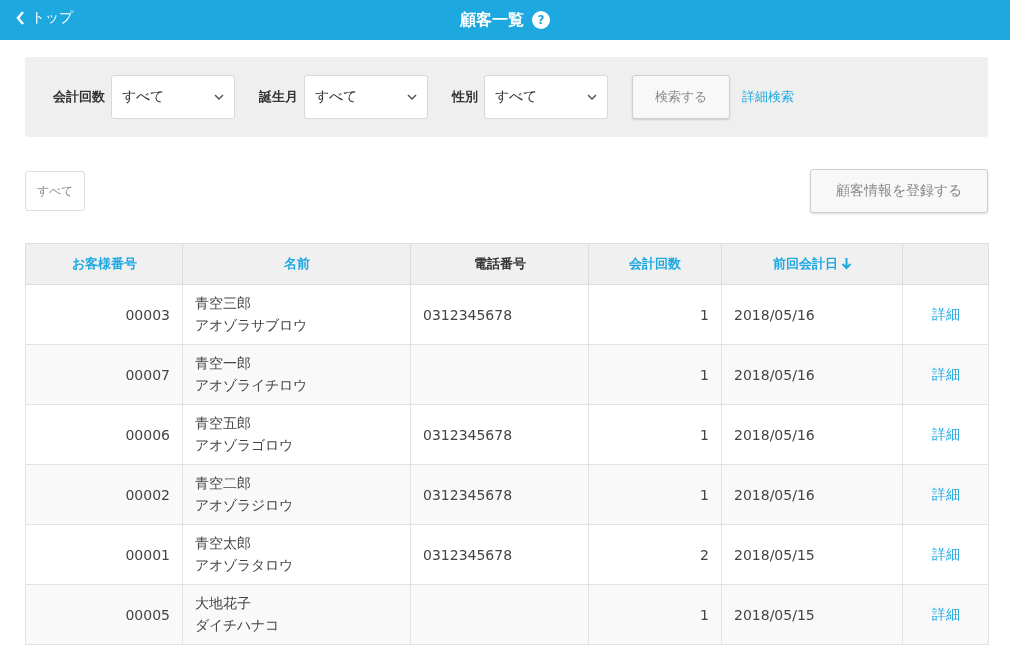  What do you see at coordinates (223, 363) in the screenshot?
I see `customer-name: 青空一郎` at bounding box center [223, 363].